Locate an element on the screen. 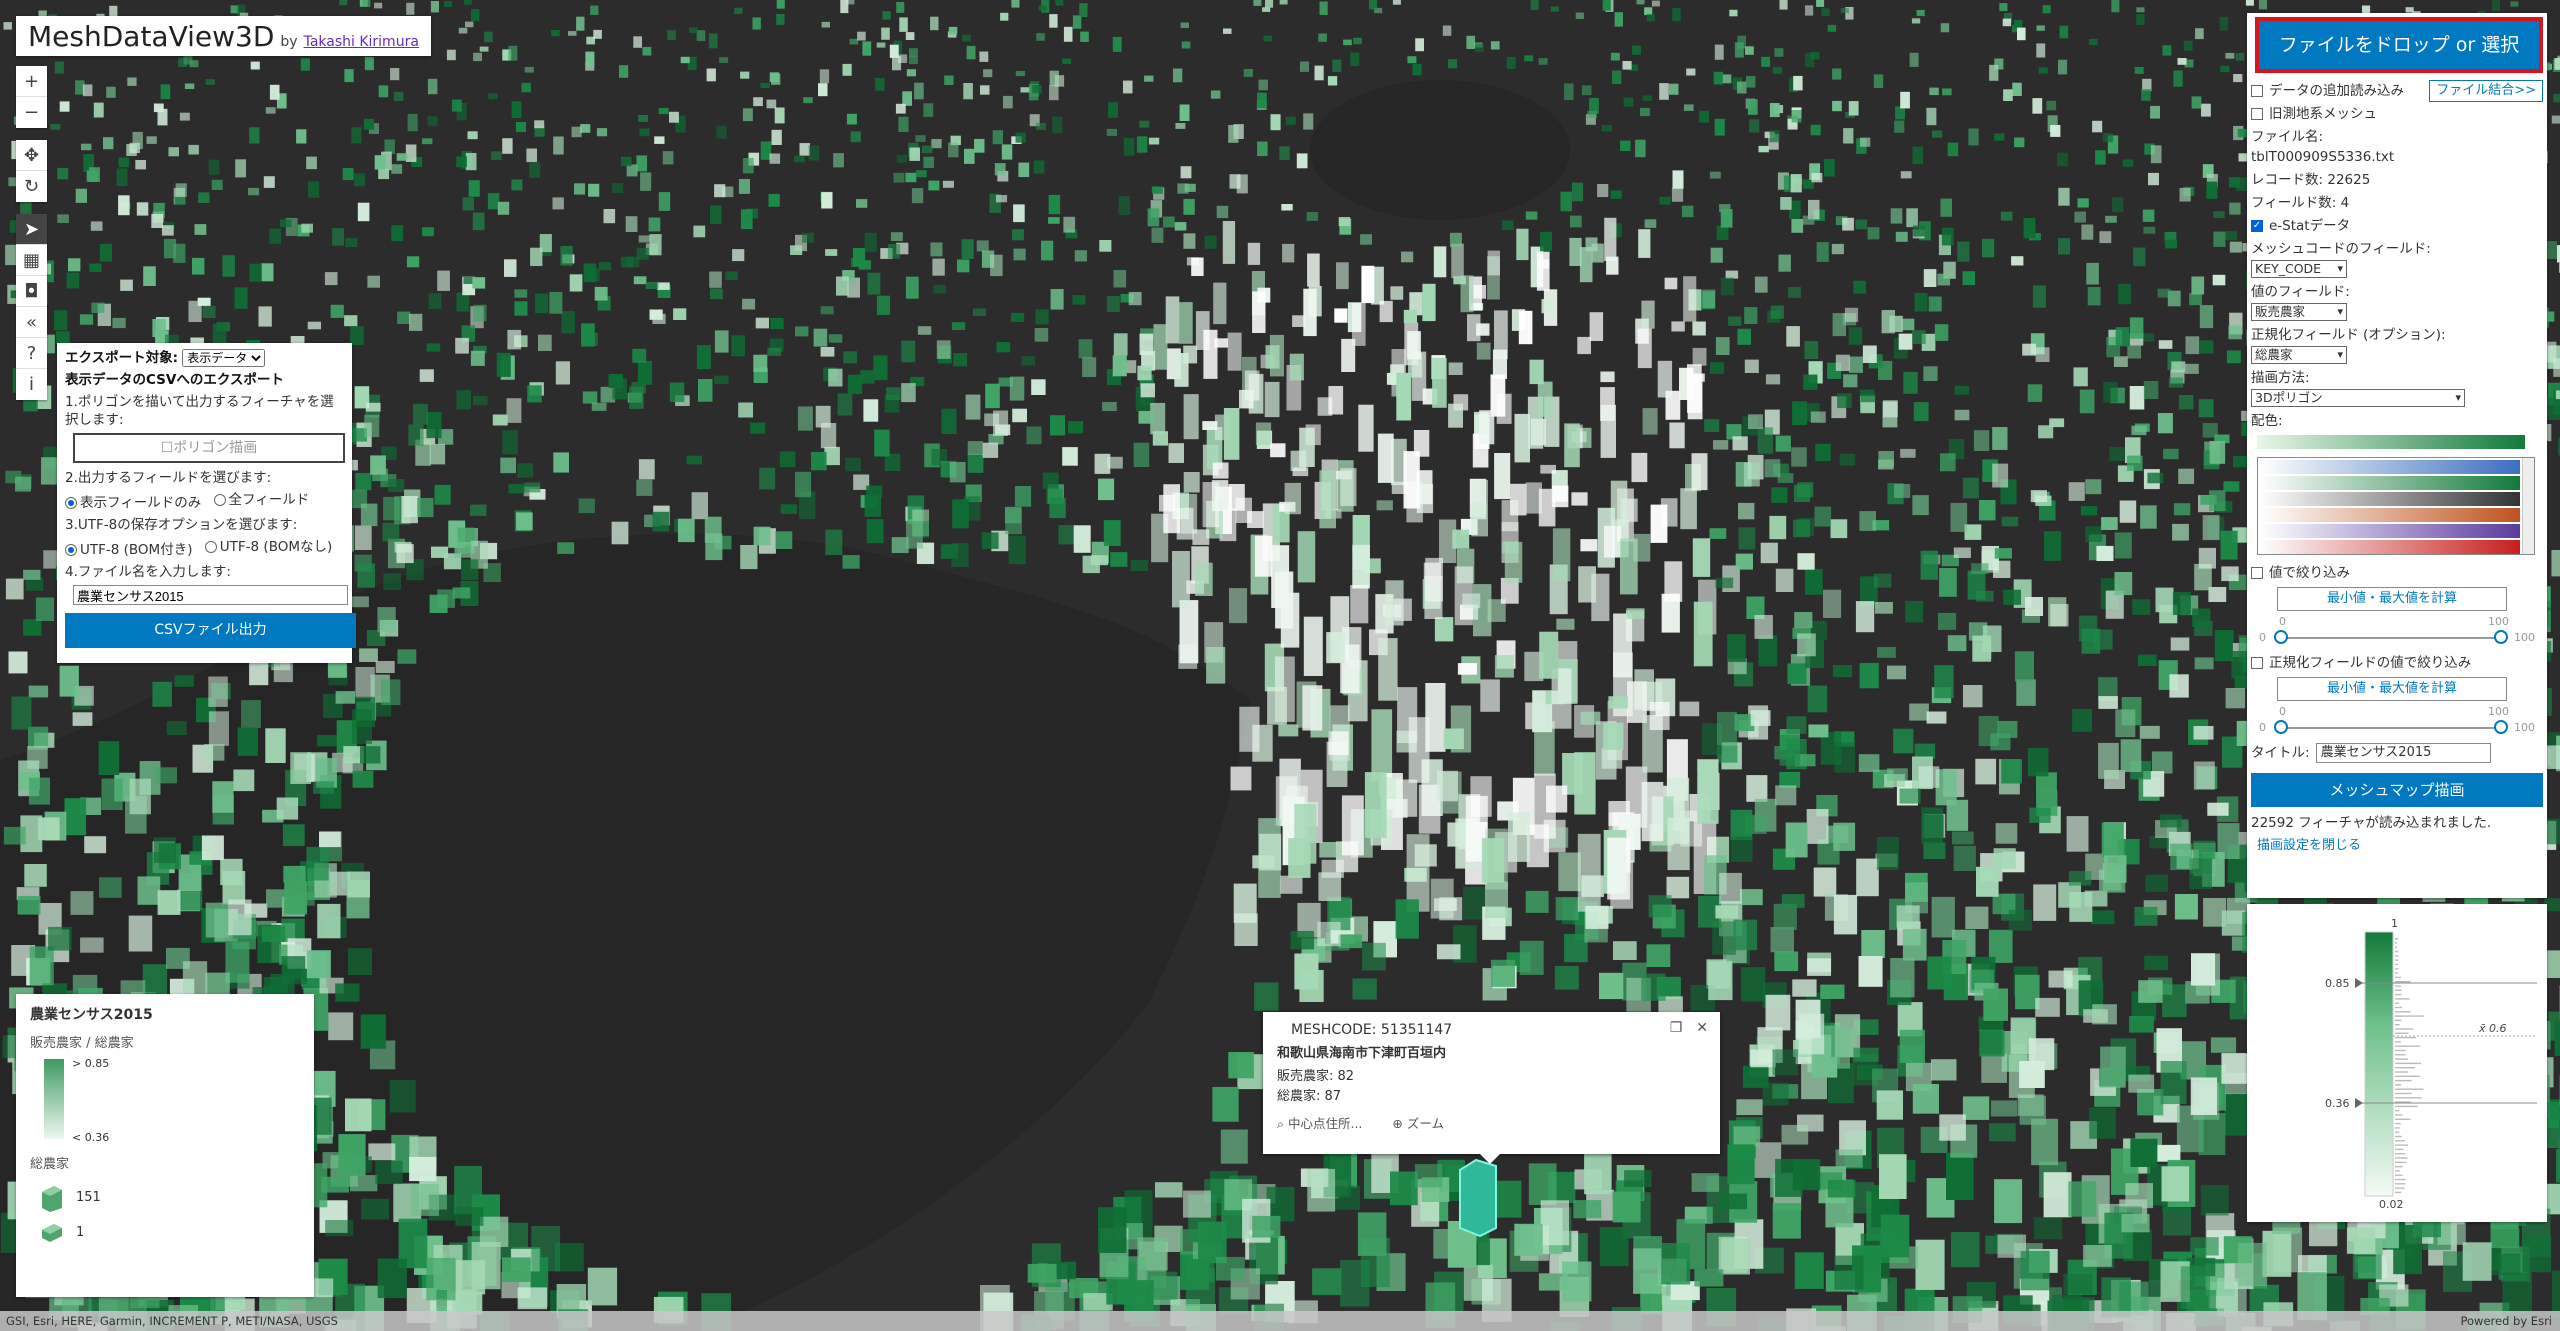 This screenshot has height=1331, width=2560. ramp-blue is located at coordinates (2390, 467).